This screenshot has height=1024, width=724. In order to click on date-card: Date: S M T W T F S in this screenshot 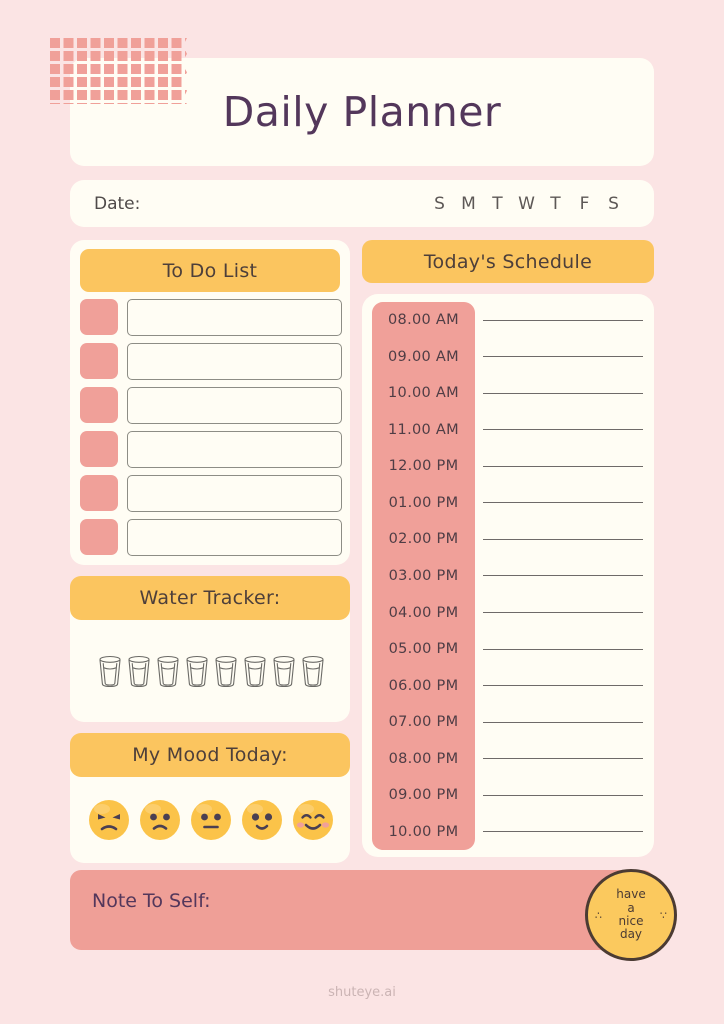, I will do `click(362, 203)`.